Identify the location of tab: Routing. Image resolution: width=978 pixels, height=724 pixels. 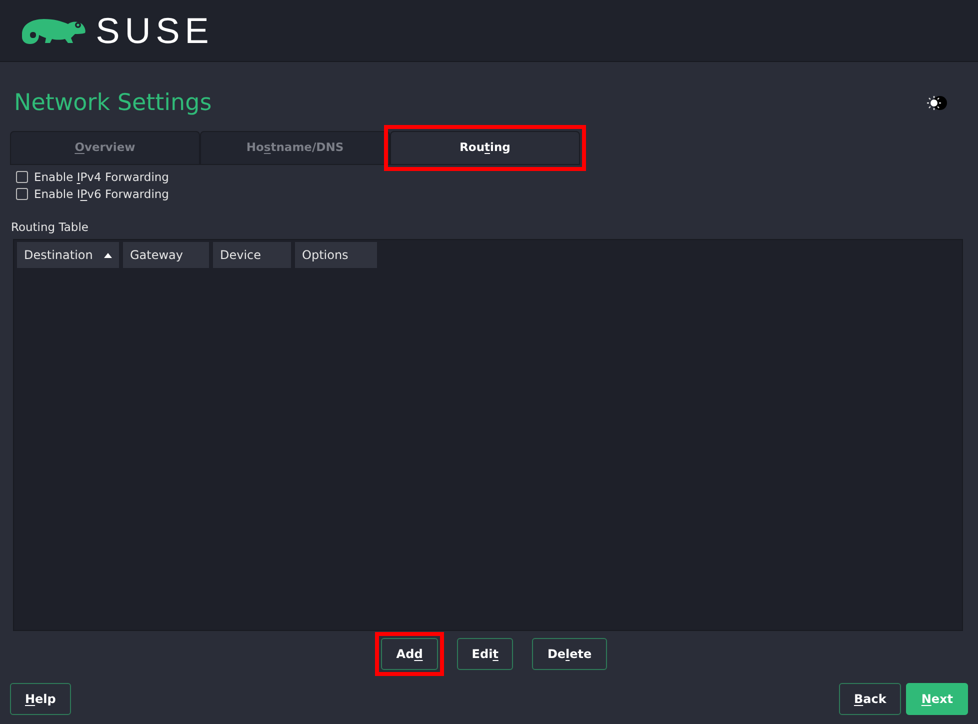
(485, 147).